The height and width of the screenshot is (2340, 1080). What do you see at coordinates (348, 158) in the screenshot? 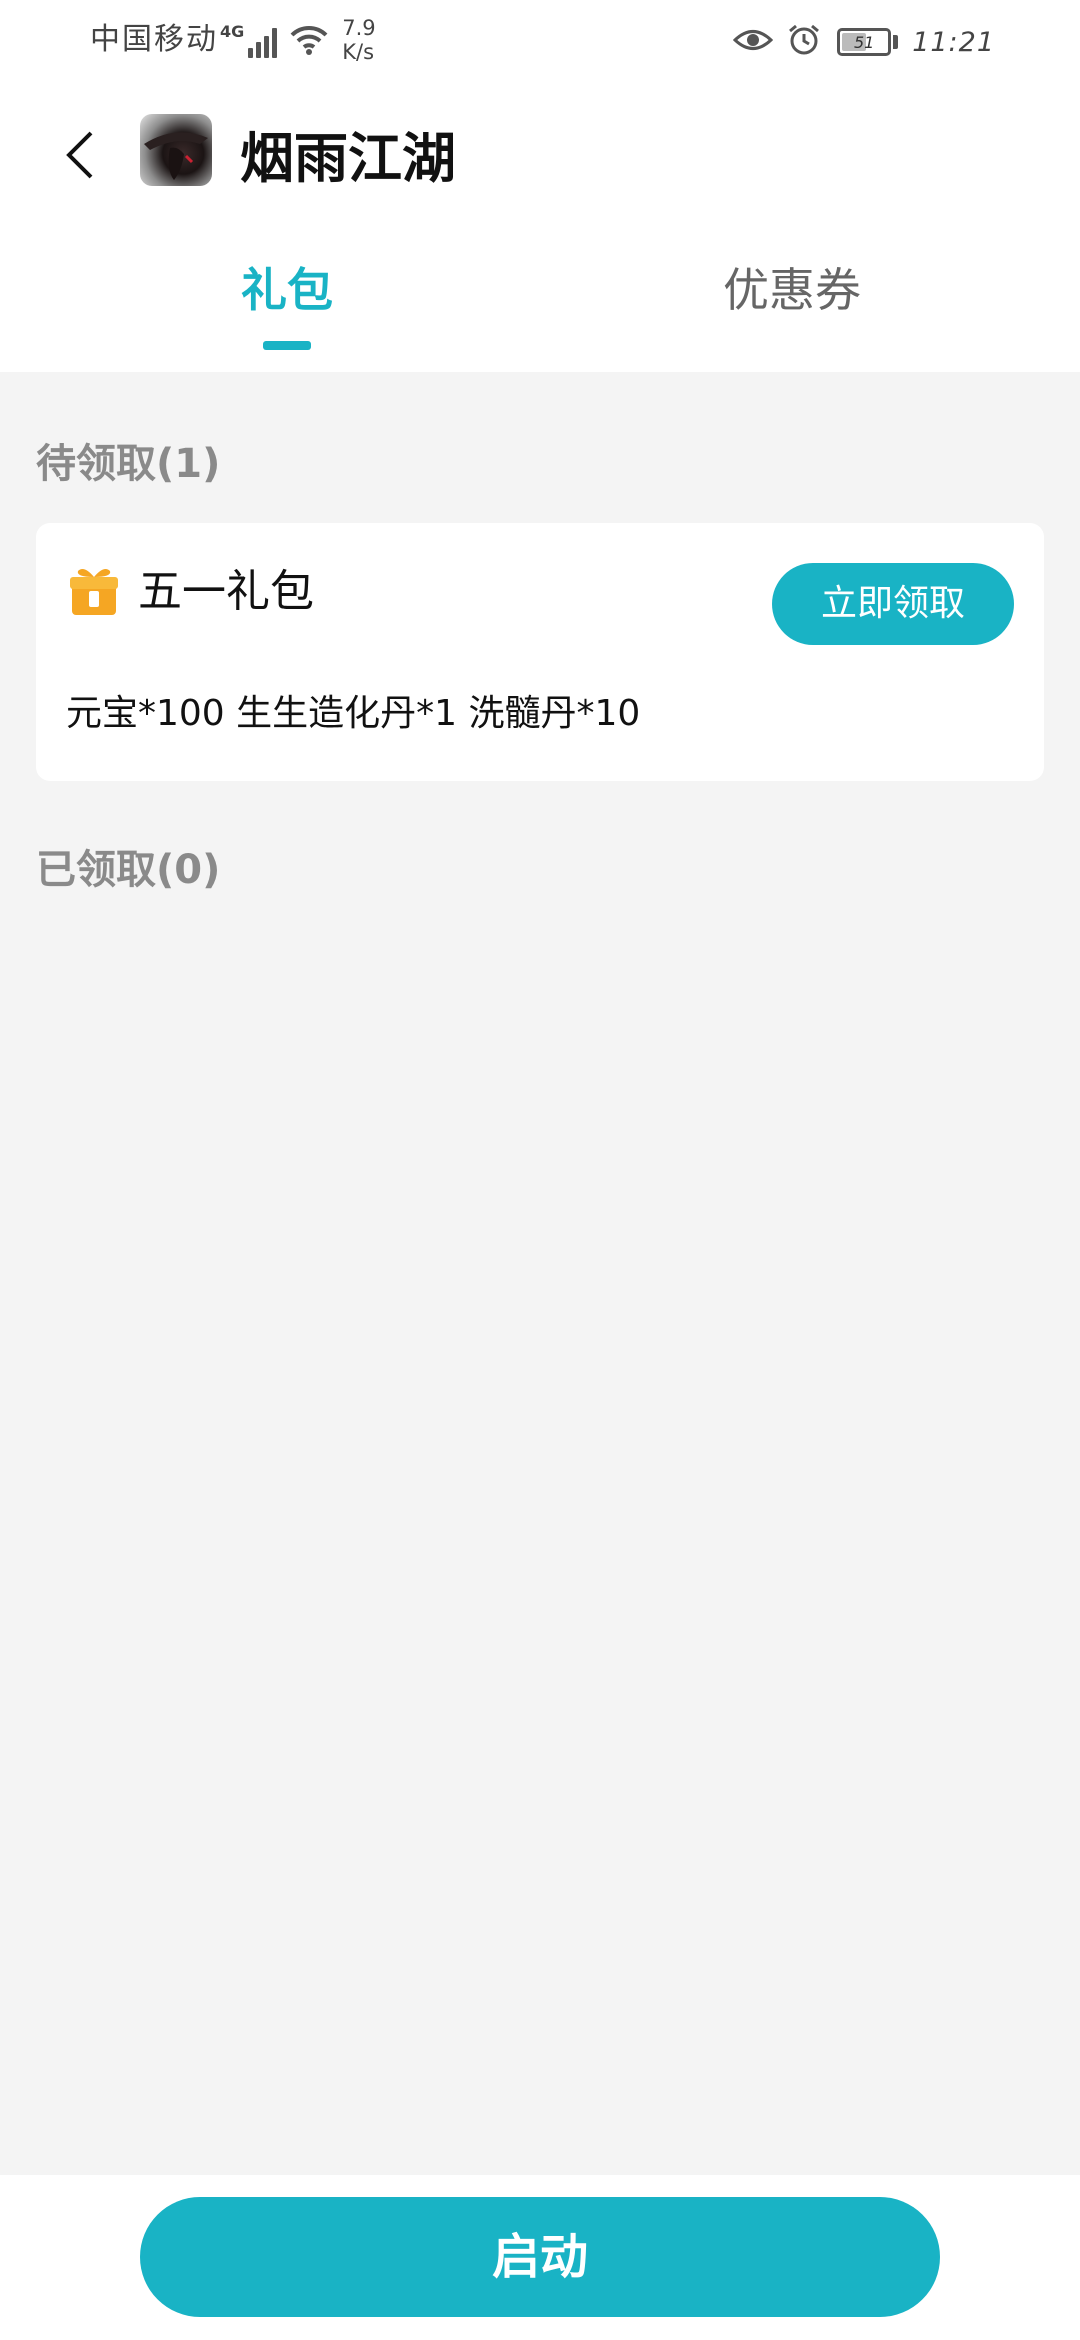
I see `page-title: 烟雨江湖` at bounding box center [348, 158].